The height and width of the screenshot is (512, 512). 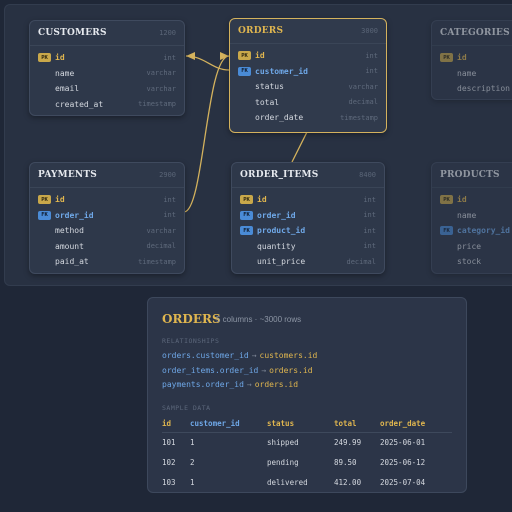 I want to click on relationship-from: payments.order_id, so click(x=203, y=384).